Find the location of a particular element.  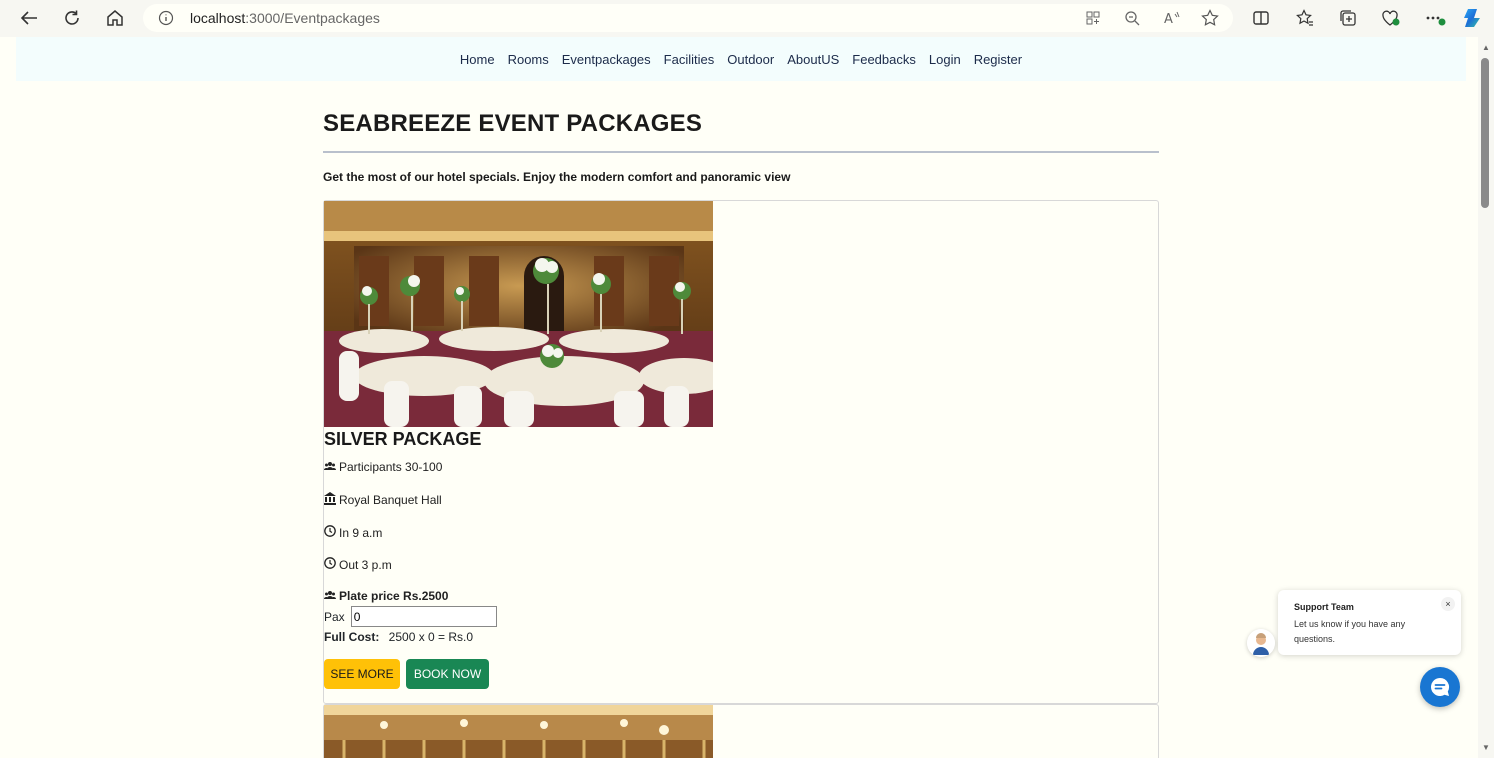

reload-icon is located at coordinates (72, 18).